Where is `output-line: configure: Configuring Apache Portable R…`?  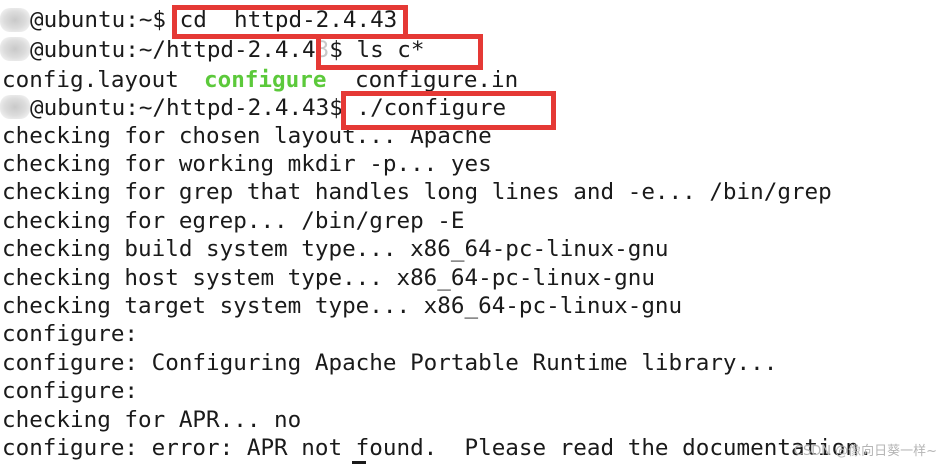 output-line: configure: Configuring Apache Portable R… is located at coordinates (390, 363).